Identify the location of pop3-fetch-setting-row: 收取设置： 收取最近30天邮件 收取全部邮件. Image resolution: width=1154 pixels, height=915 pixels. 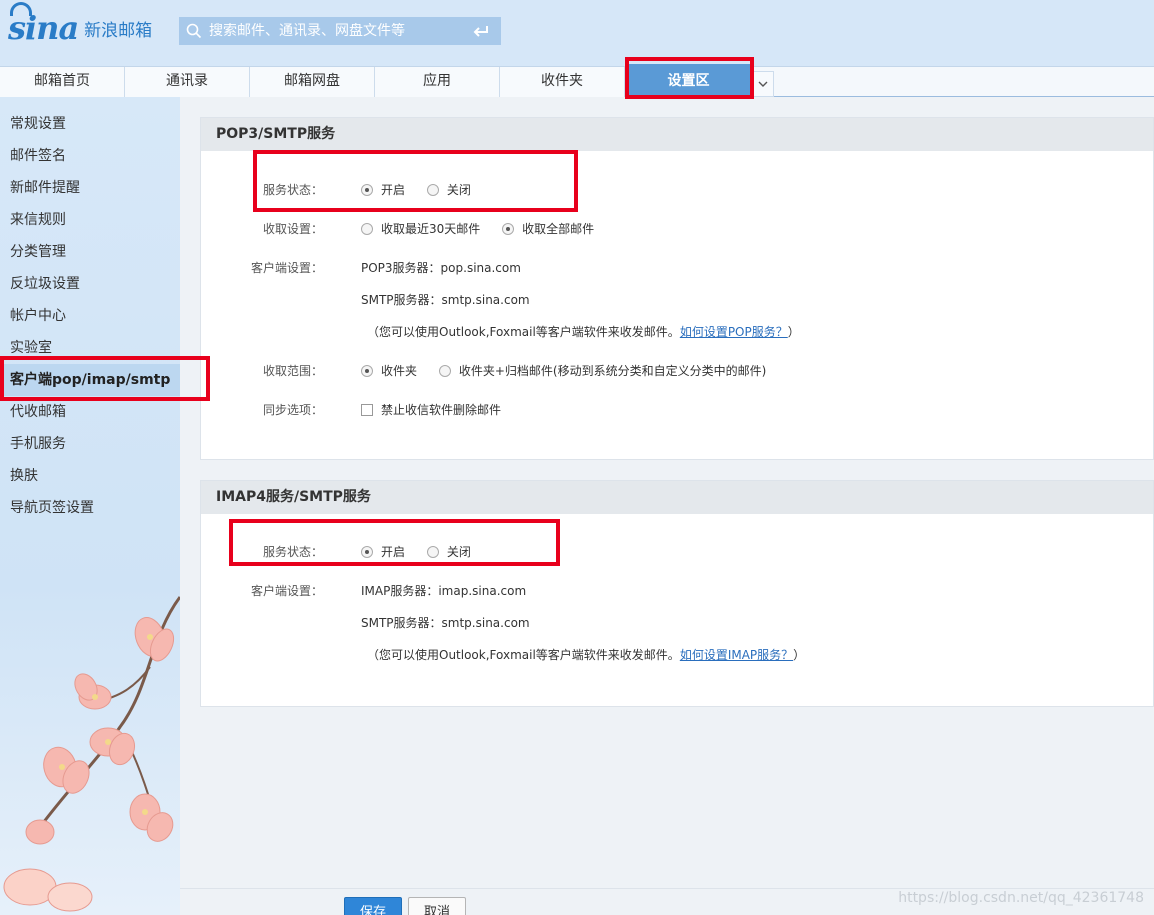
(671, 229).